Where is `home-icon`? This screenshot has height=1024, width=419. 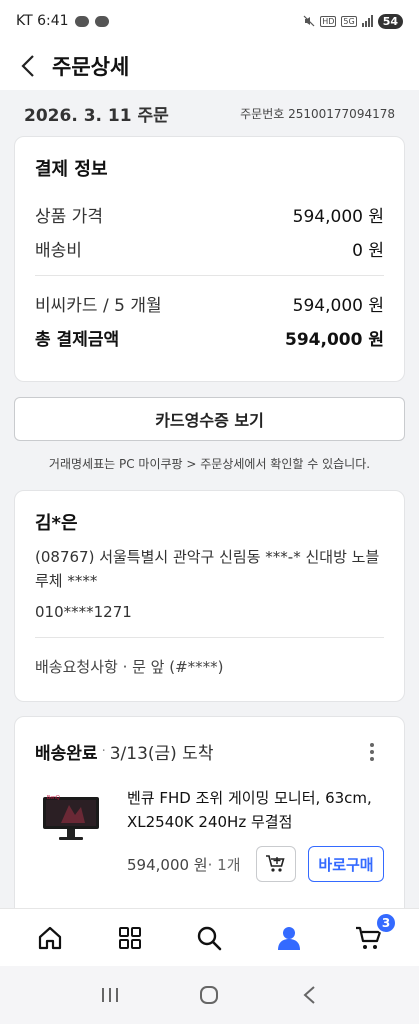
home-icon is located at coordinates (49, 937).